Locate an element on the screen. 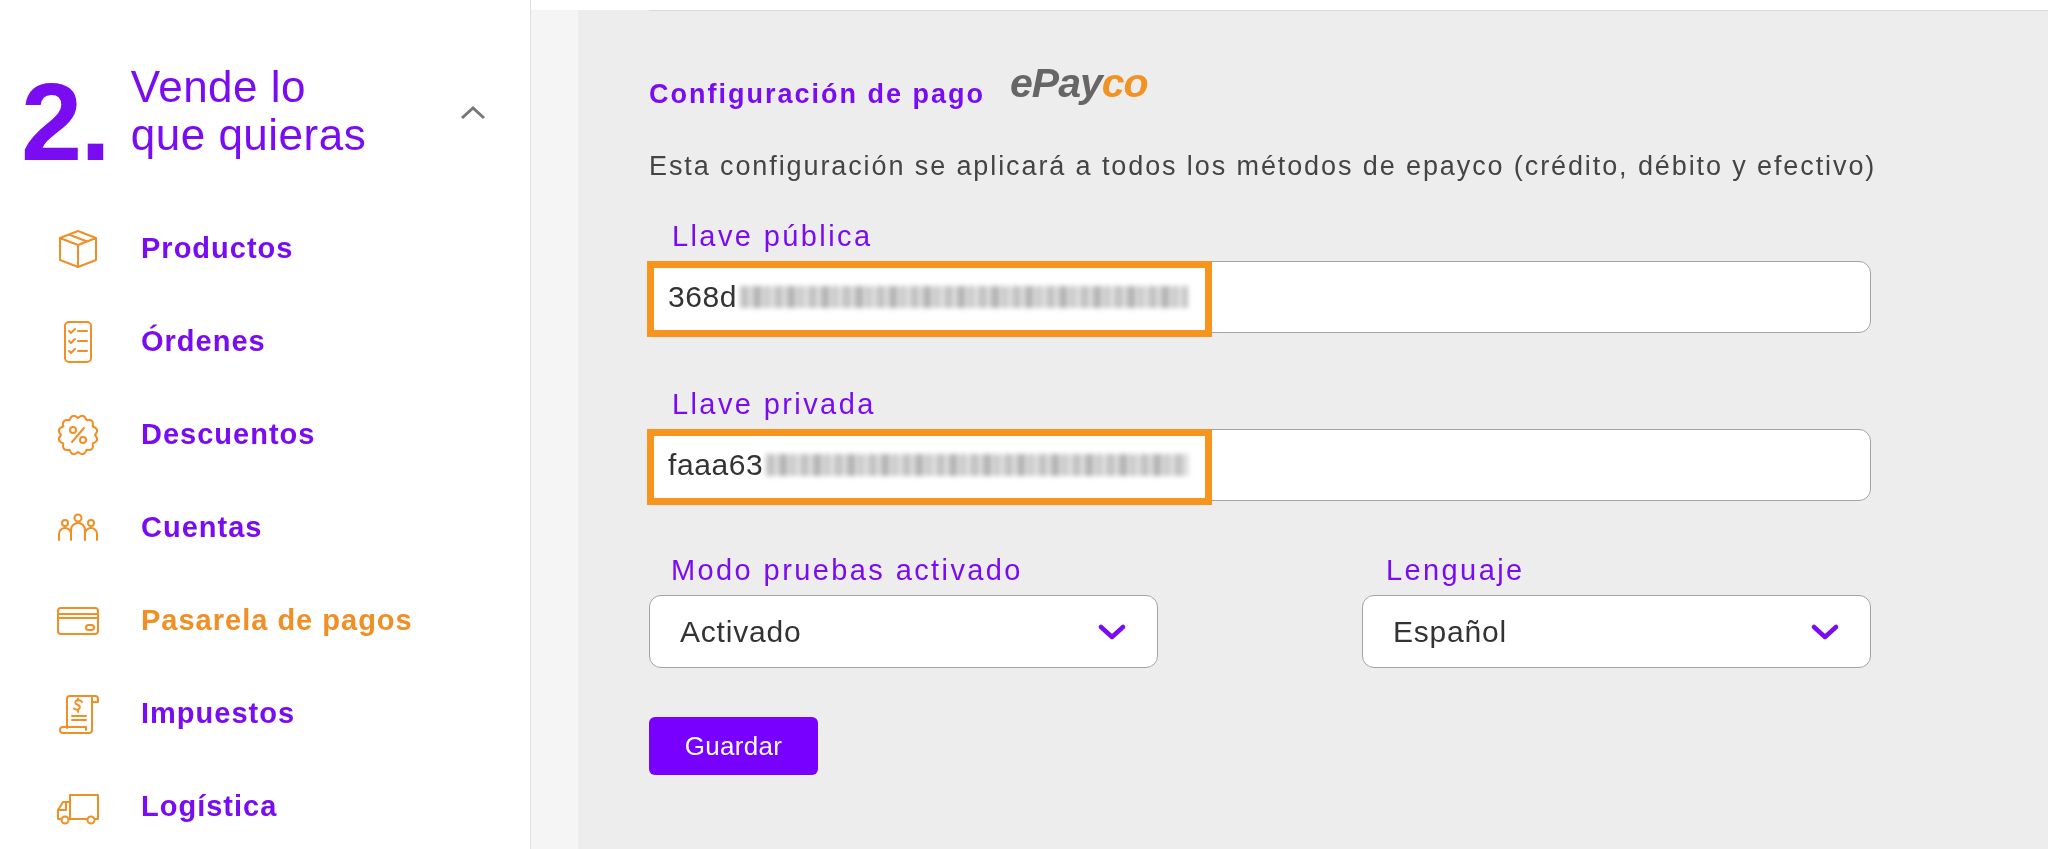 This screenshot has width=2048, height=849. sidebar-item: Cuentas is located at coordinates (158, 527).